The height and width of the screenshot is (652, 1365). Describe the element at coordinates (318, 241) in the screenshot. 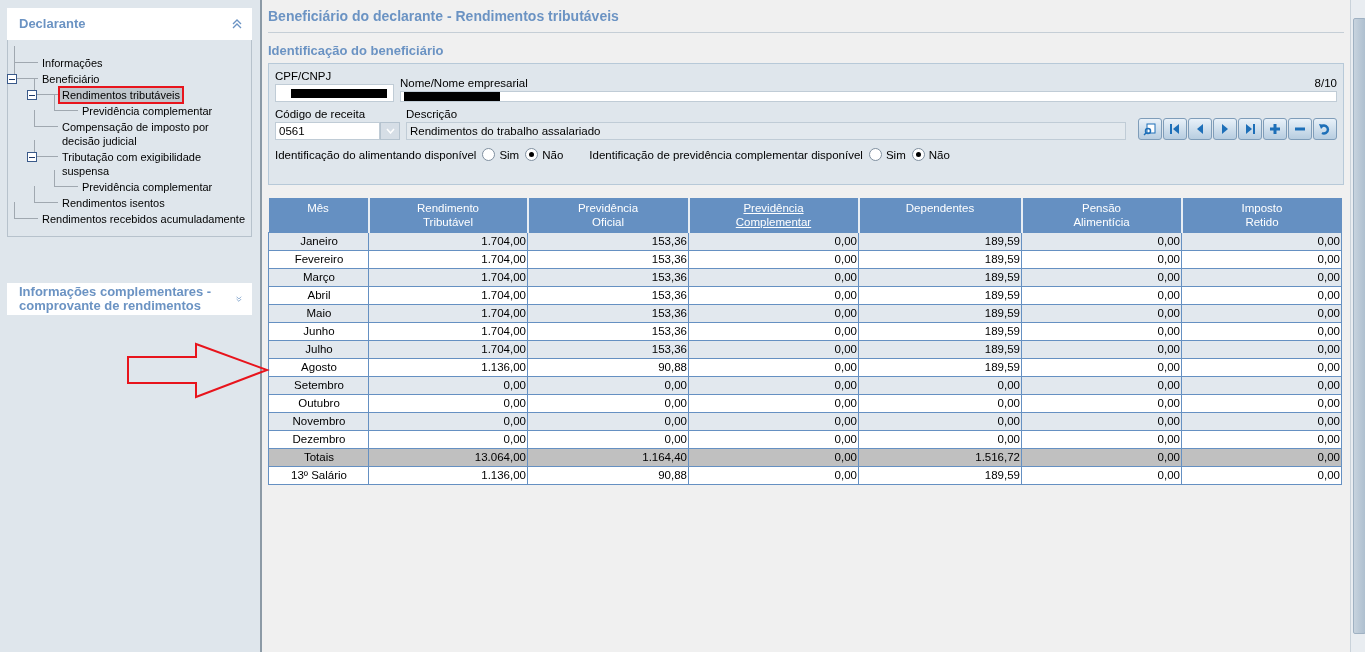

I see `table-cell: Janeiro` at that location.